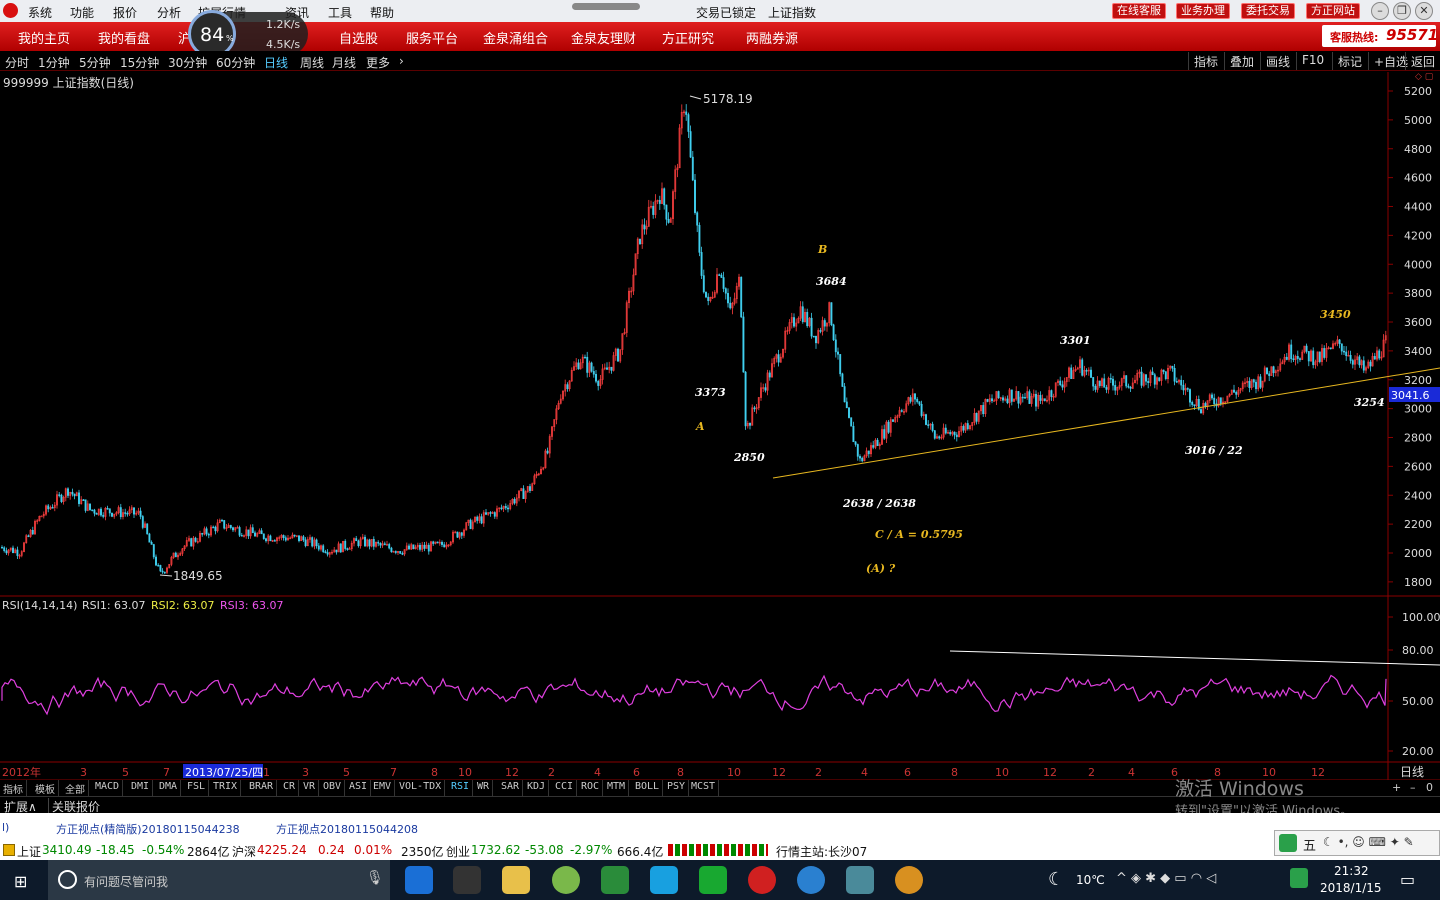  Describe the element at coordinates (347, 829) in the screenshot. I see `news-item: 方正视点20180115044208` at that location.